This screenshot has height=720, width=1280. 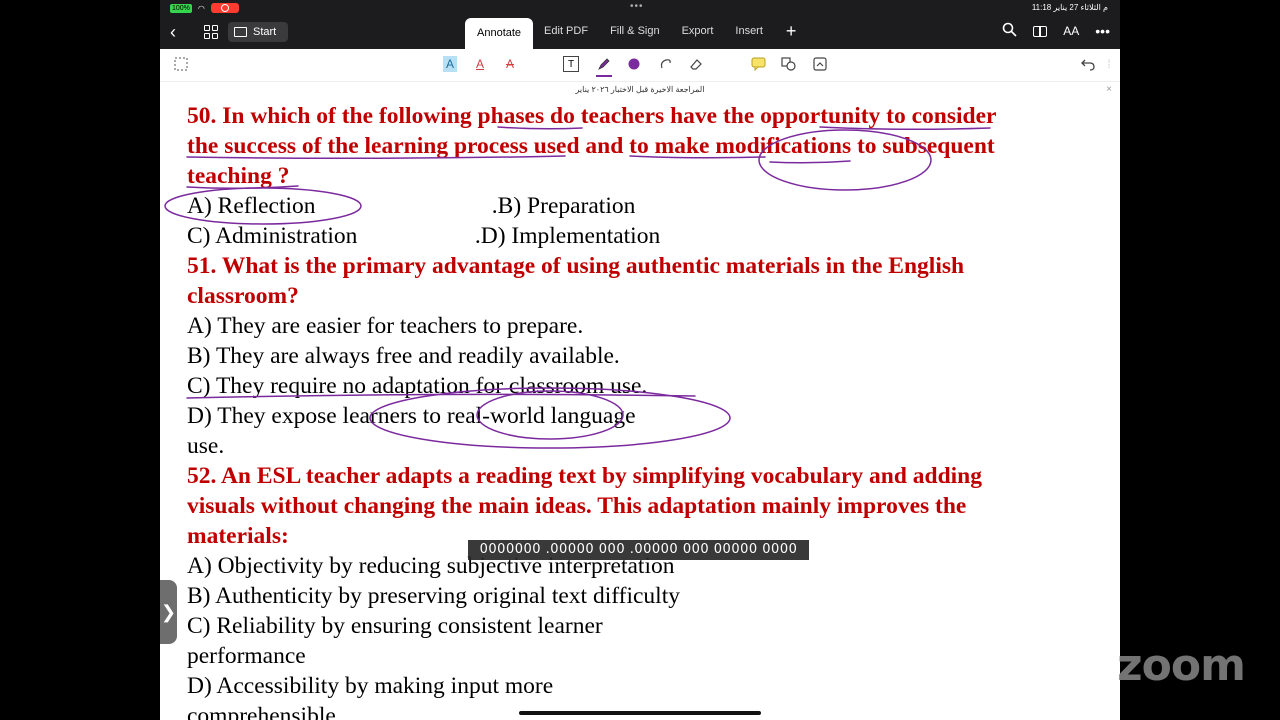 I want to click on status-bar: 100% ◠ ••• 11:18 م الثلاثاء 27 يناير, so click(x=640, y=8).